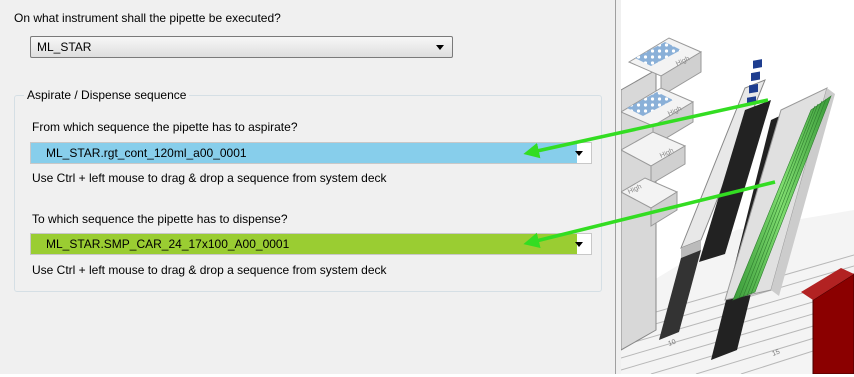 The image size is (854, 377). I want to click on aspirate-sequence-value: ML_STAR.rgt_cont_120ml_a00_0001, so click(304, 153).